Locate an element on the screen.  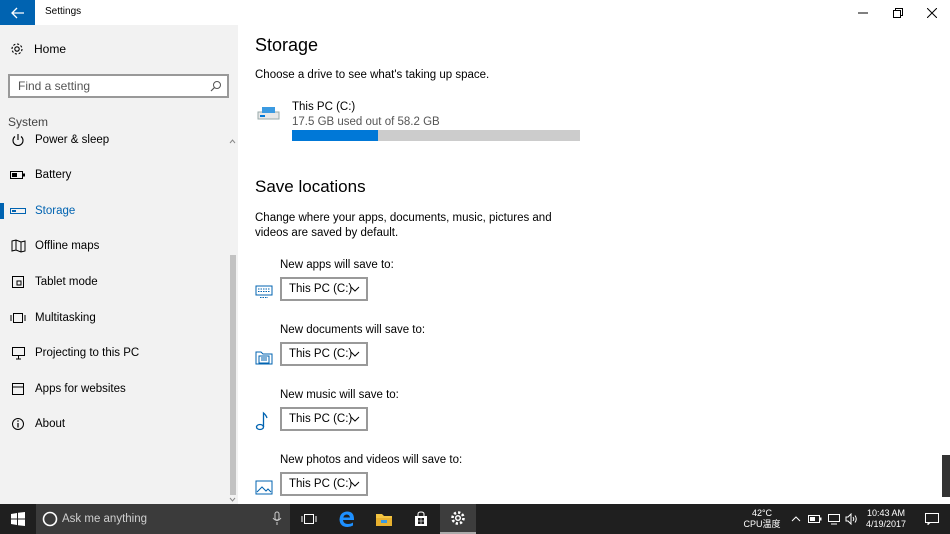
temperature-value: 42°C is located at coordinates (762, 513).